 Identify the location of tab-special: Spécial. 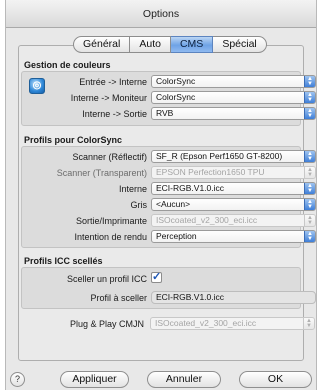
(240, 44).